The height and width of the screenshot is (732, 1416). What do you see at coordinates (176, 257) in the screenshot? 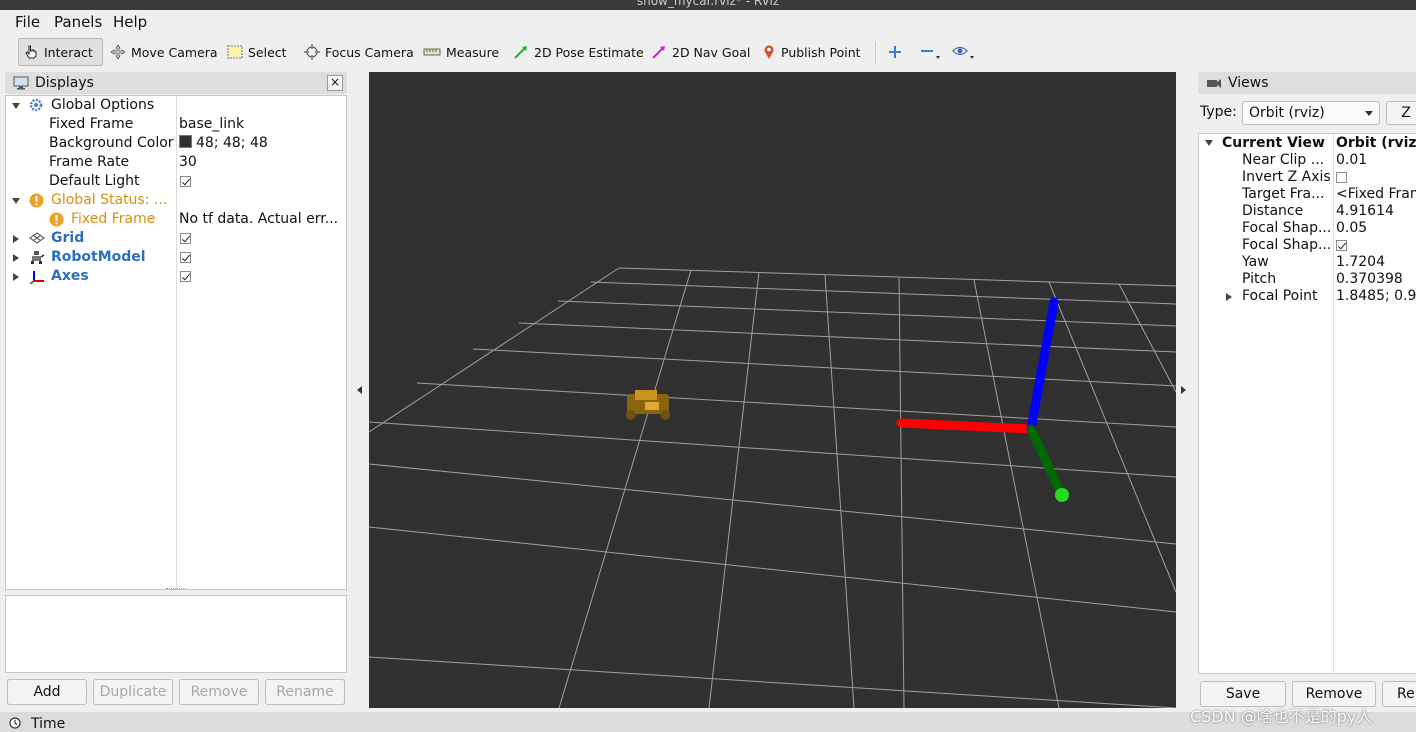
I see `tree-row-robot-model: RobotModel` at bounding box center [176, 257].